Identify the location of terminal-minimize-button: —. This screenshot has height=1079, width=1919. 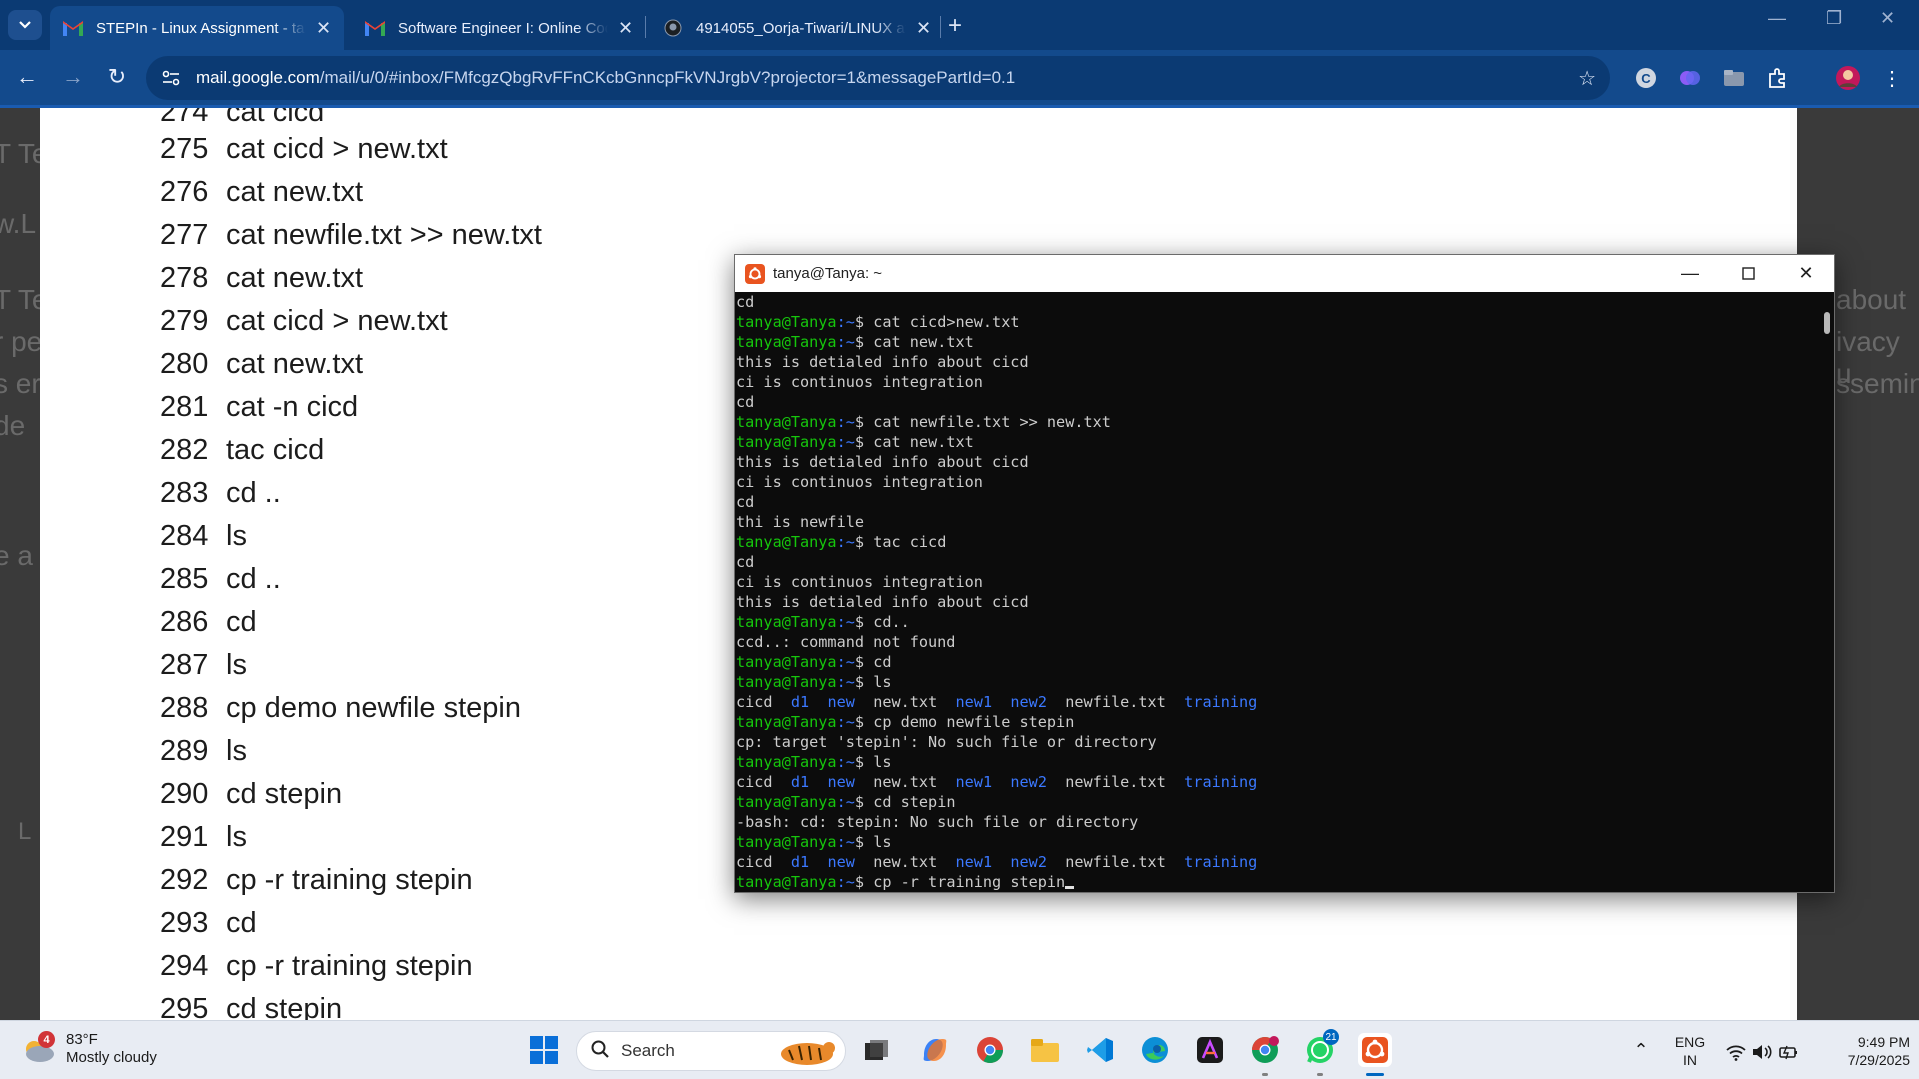
(1690, 273).